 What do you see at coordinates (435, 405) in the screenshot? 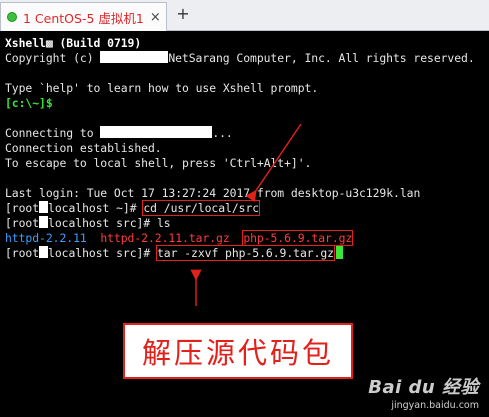
I see `watermark-url: jingyan.baidu.com` at bounding box center [435, 405].